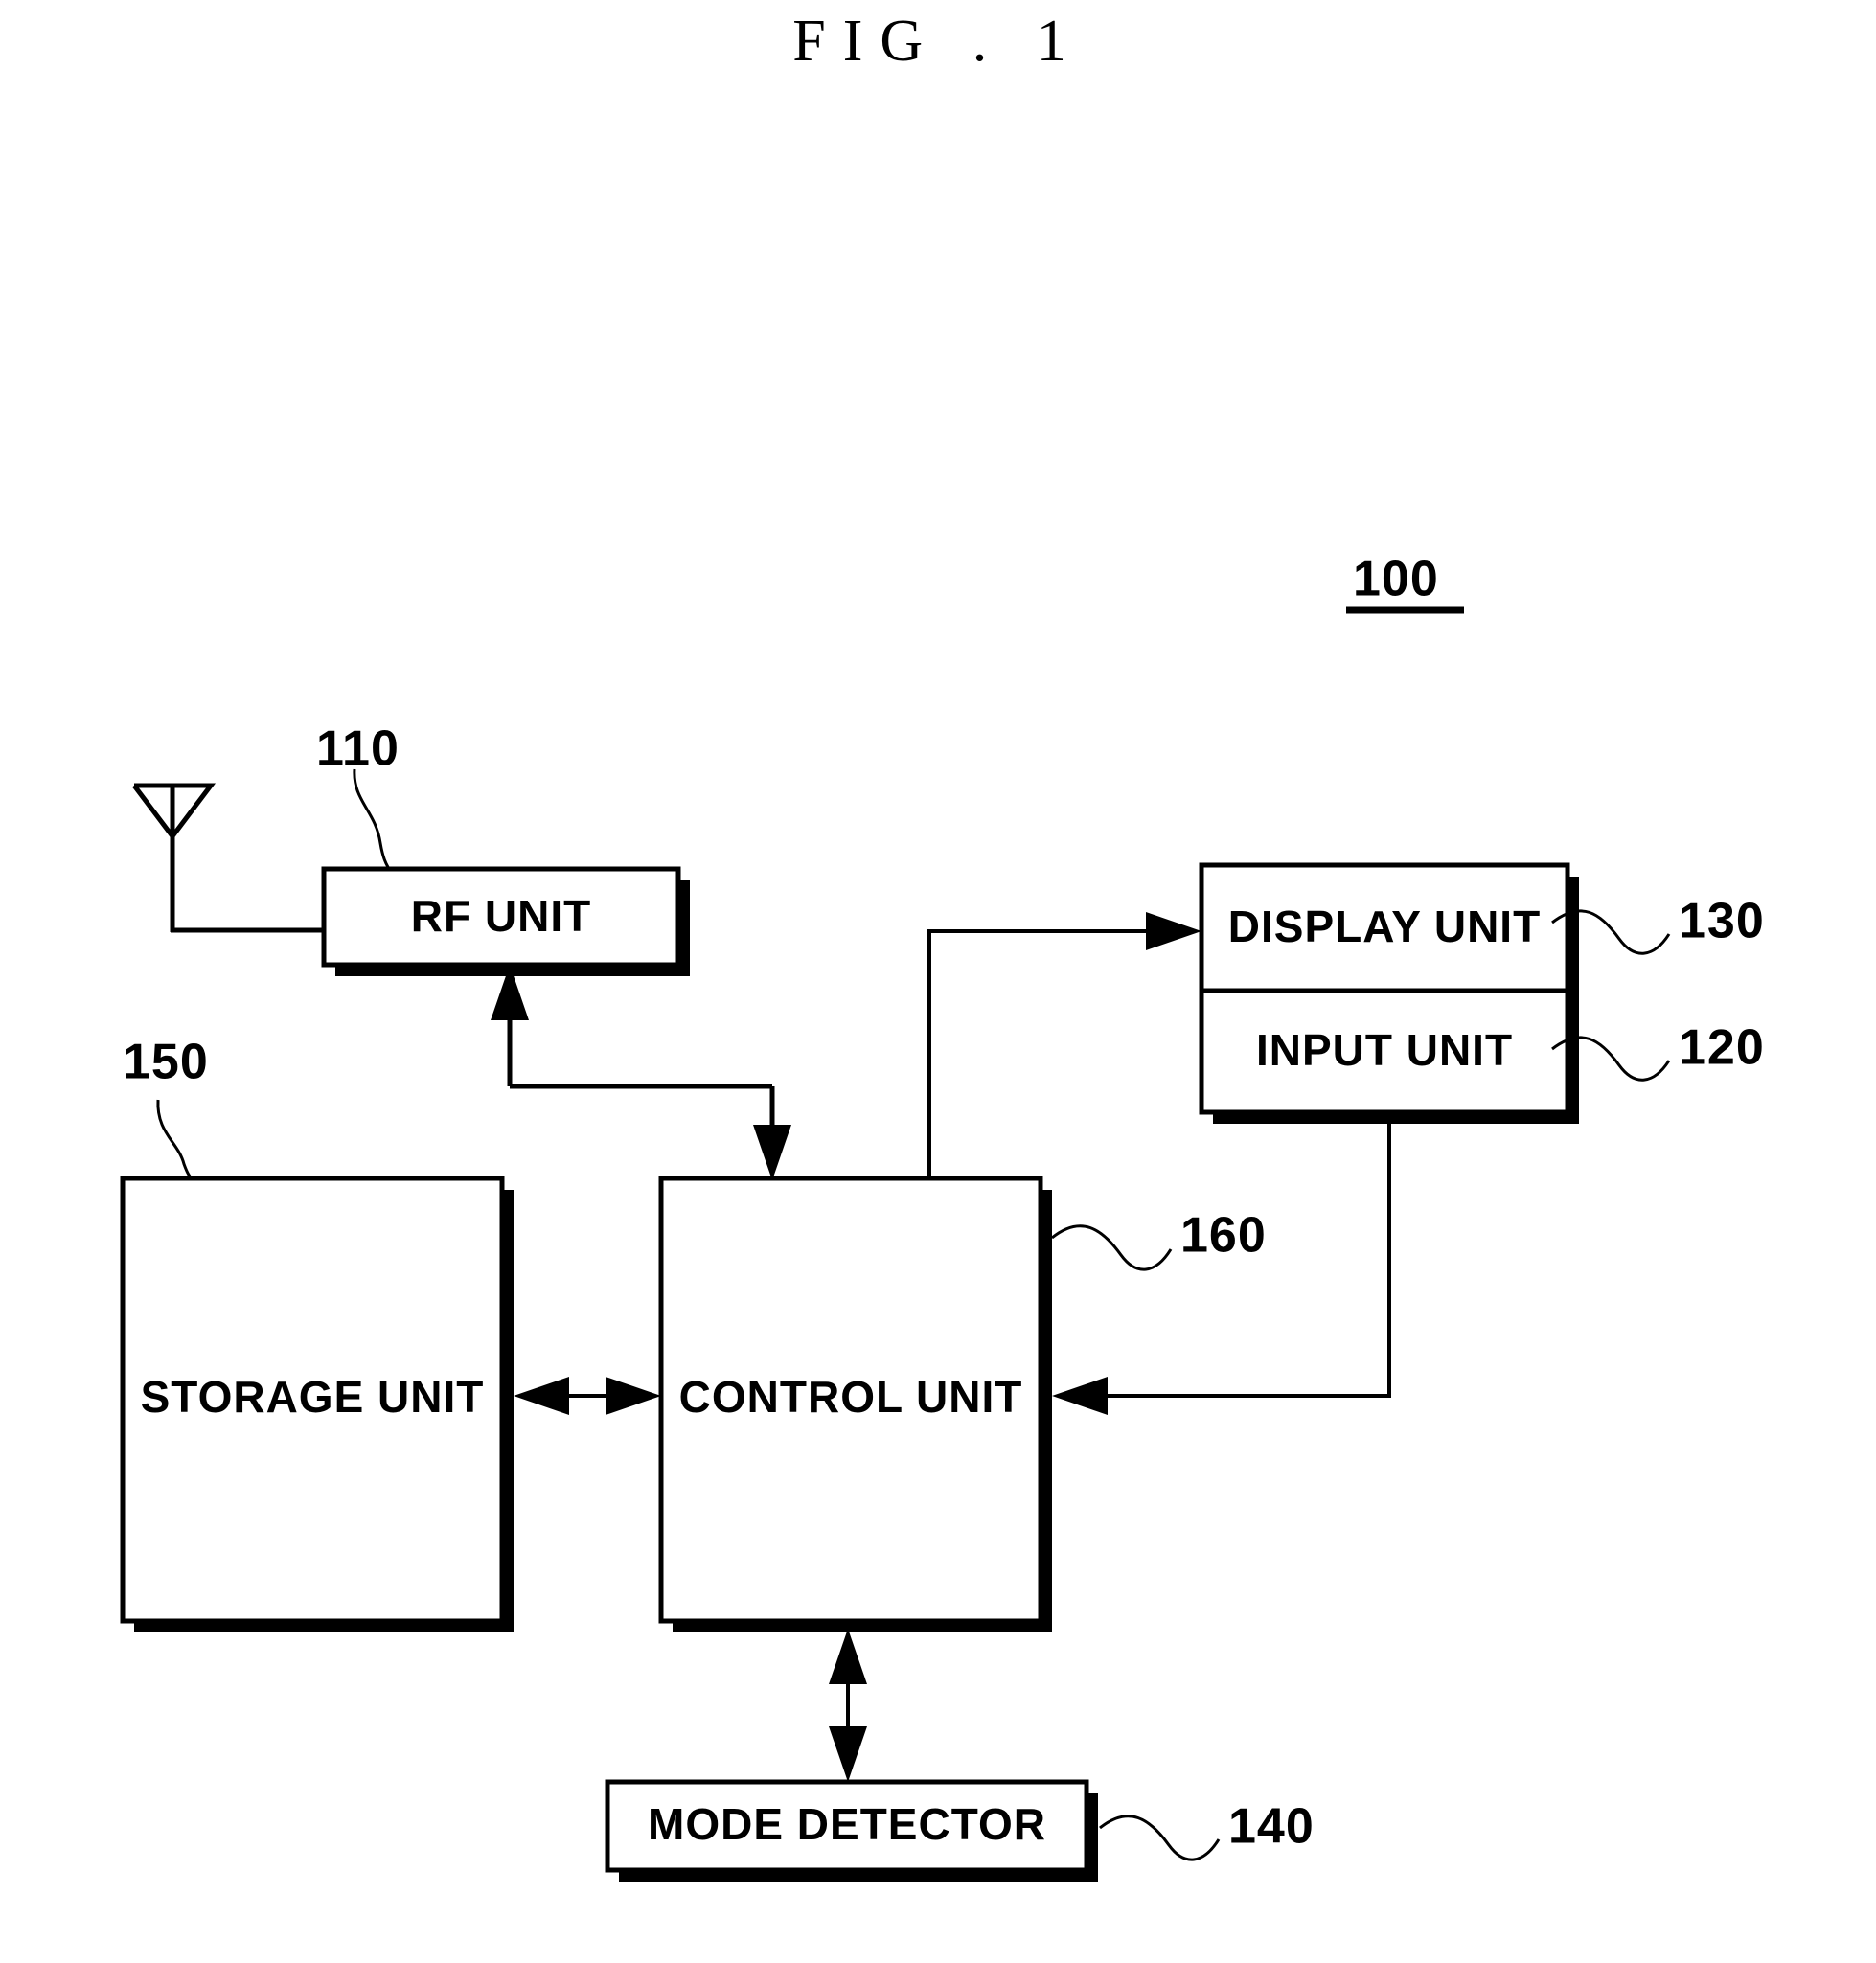  What do you see at coordinates (1722, 1048) in the screenshot?
I see `ref-number-120: 120` at bounding box center [1722, 1048].